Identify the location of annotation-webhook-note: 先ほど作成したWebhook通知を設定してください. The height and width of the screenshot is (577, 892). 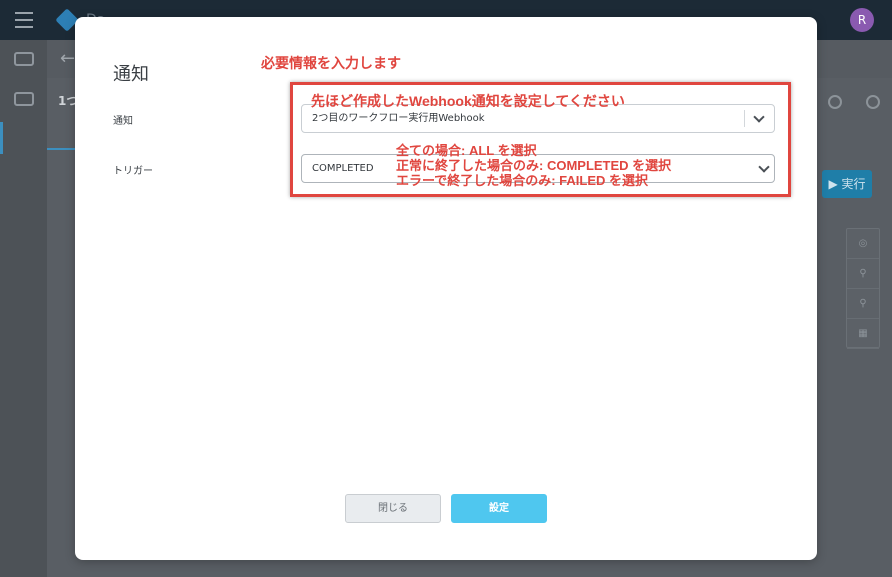
(468, 101).